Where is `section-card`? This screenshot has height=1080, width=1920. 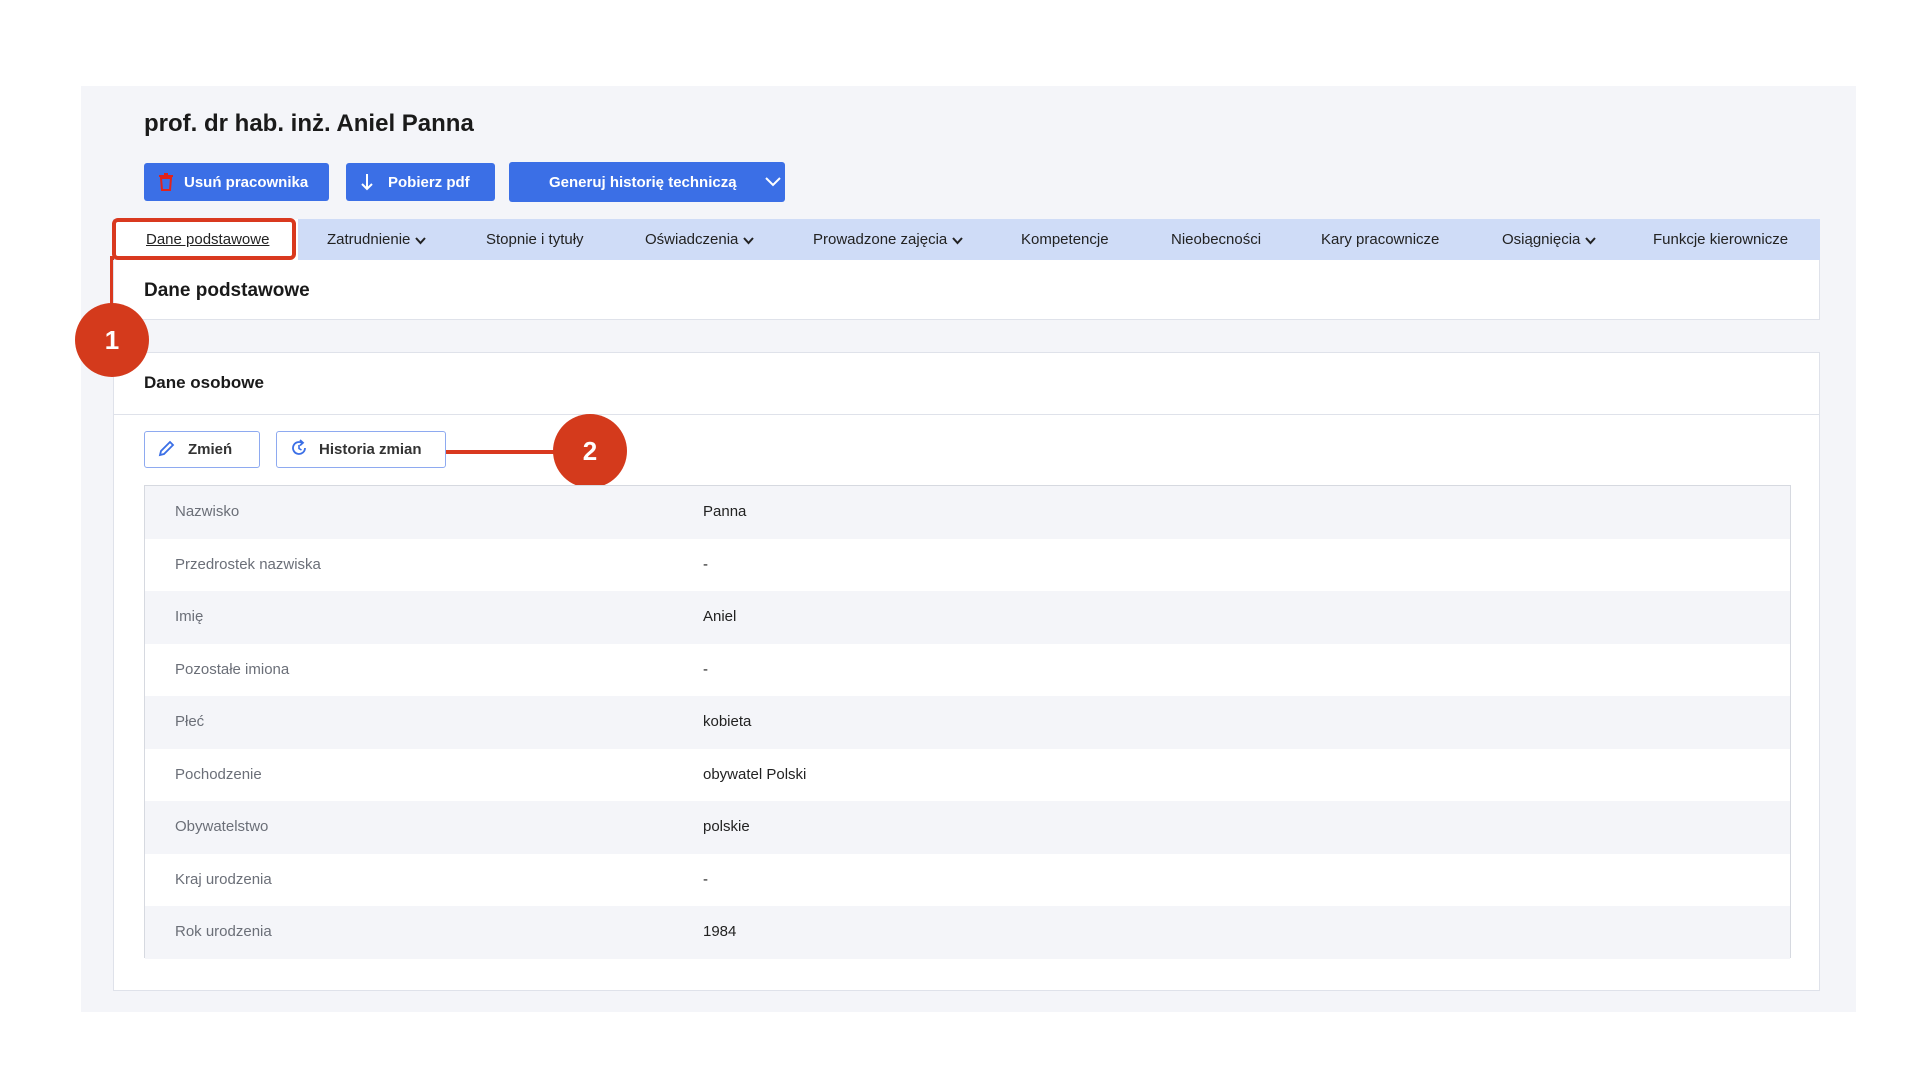 section-card is located at coordinates (966, 290).